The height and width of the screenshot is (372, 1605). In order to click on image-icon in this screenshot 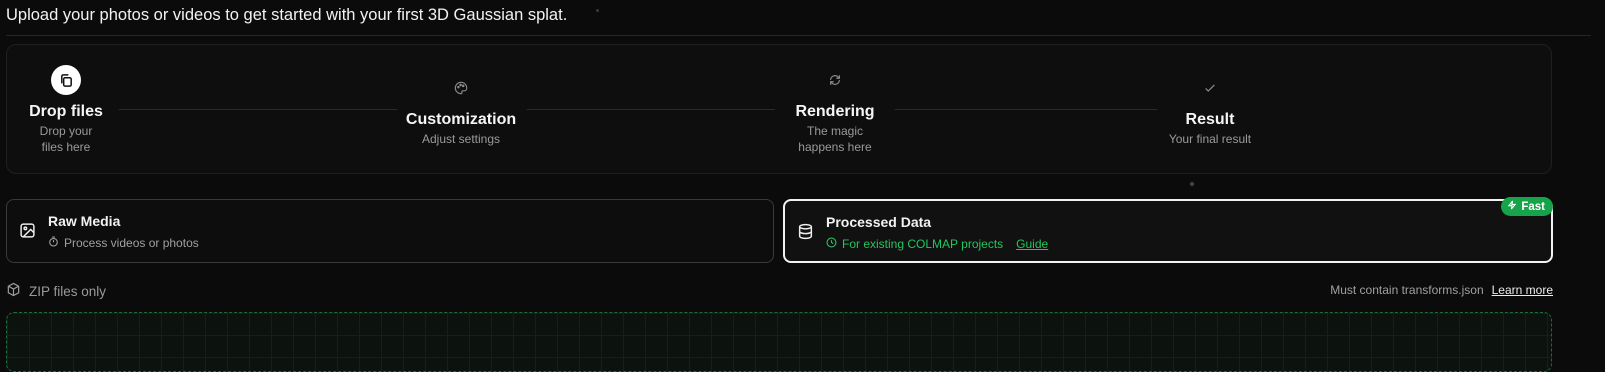, I will do `click(28, 231)`.